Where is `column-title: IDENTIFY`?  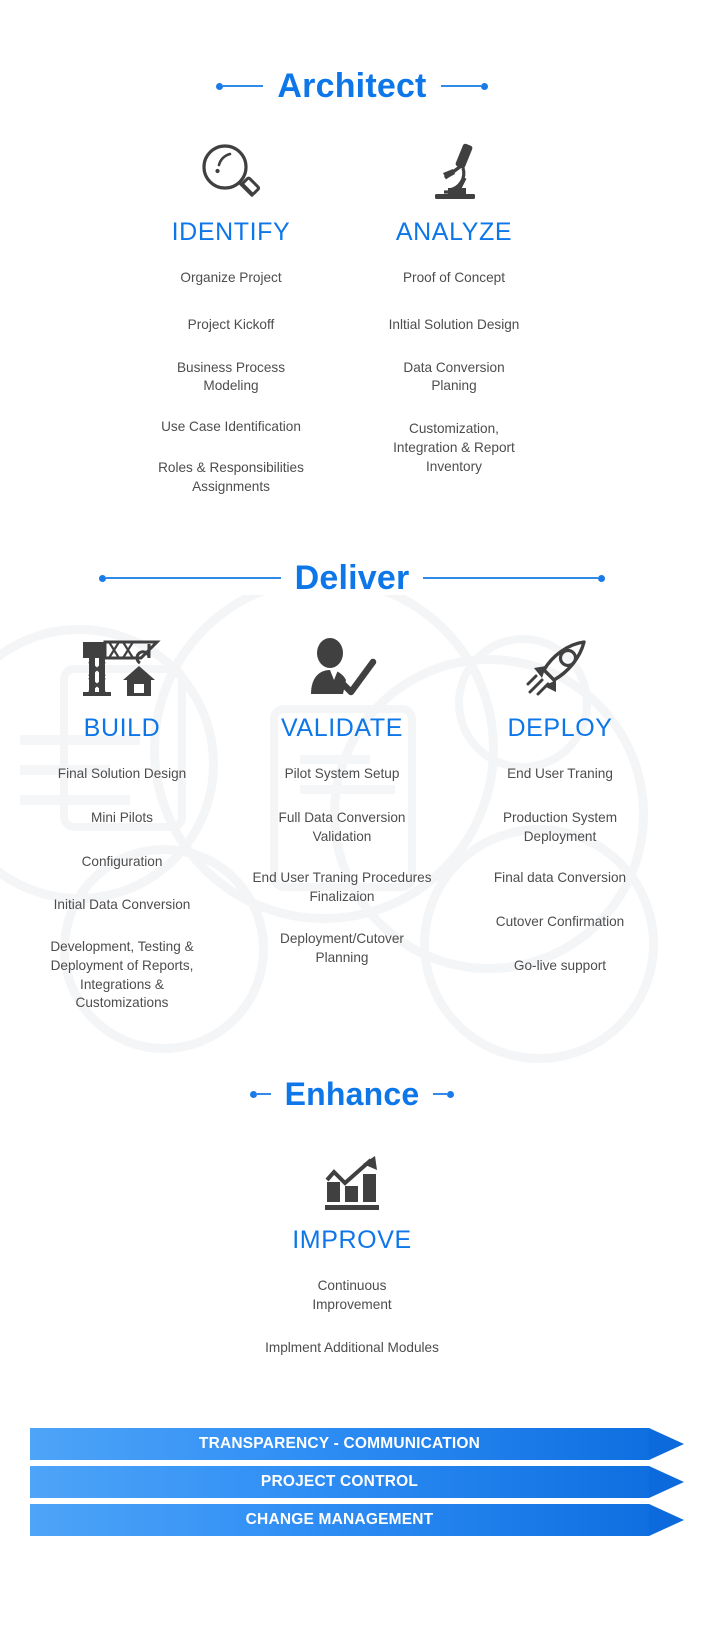
column-title: IDENTIFY is located at coordinates (231, 232).